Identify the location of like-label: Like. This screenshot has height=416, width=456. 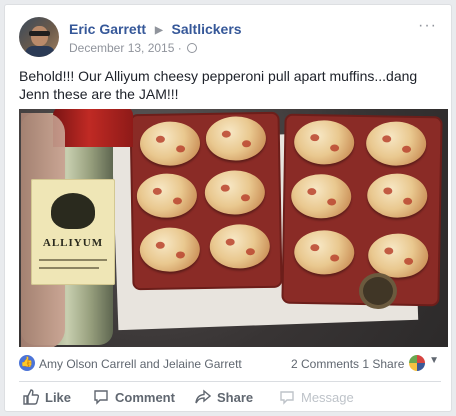
(58, 397).